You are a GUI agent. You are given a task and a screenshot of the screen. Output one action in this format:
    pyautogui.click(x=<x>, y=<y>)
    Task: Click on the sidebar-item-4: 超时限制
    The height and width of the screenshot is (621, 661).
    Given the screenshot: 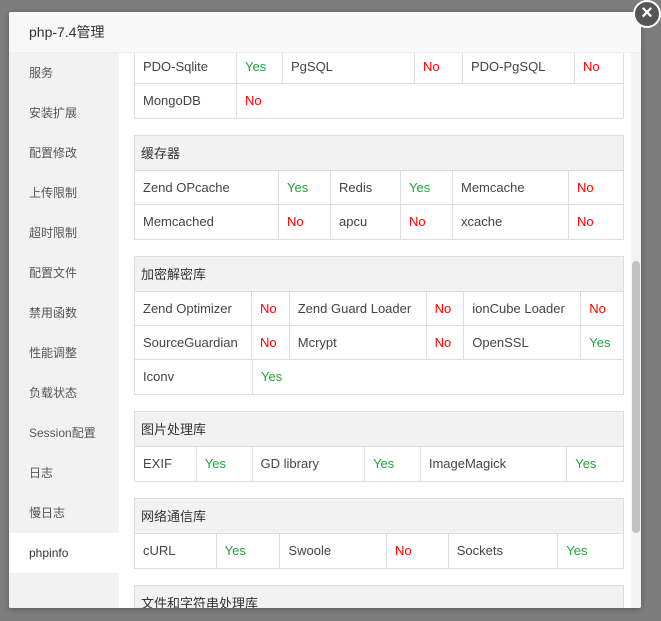 What is the action you would take?
    pyautogui.click(x=64, y=233)
    